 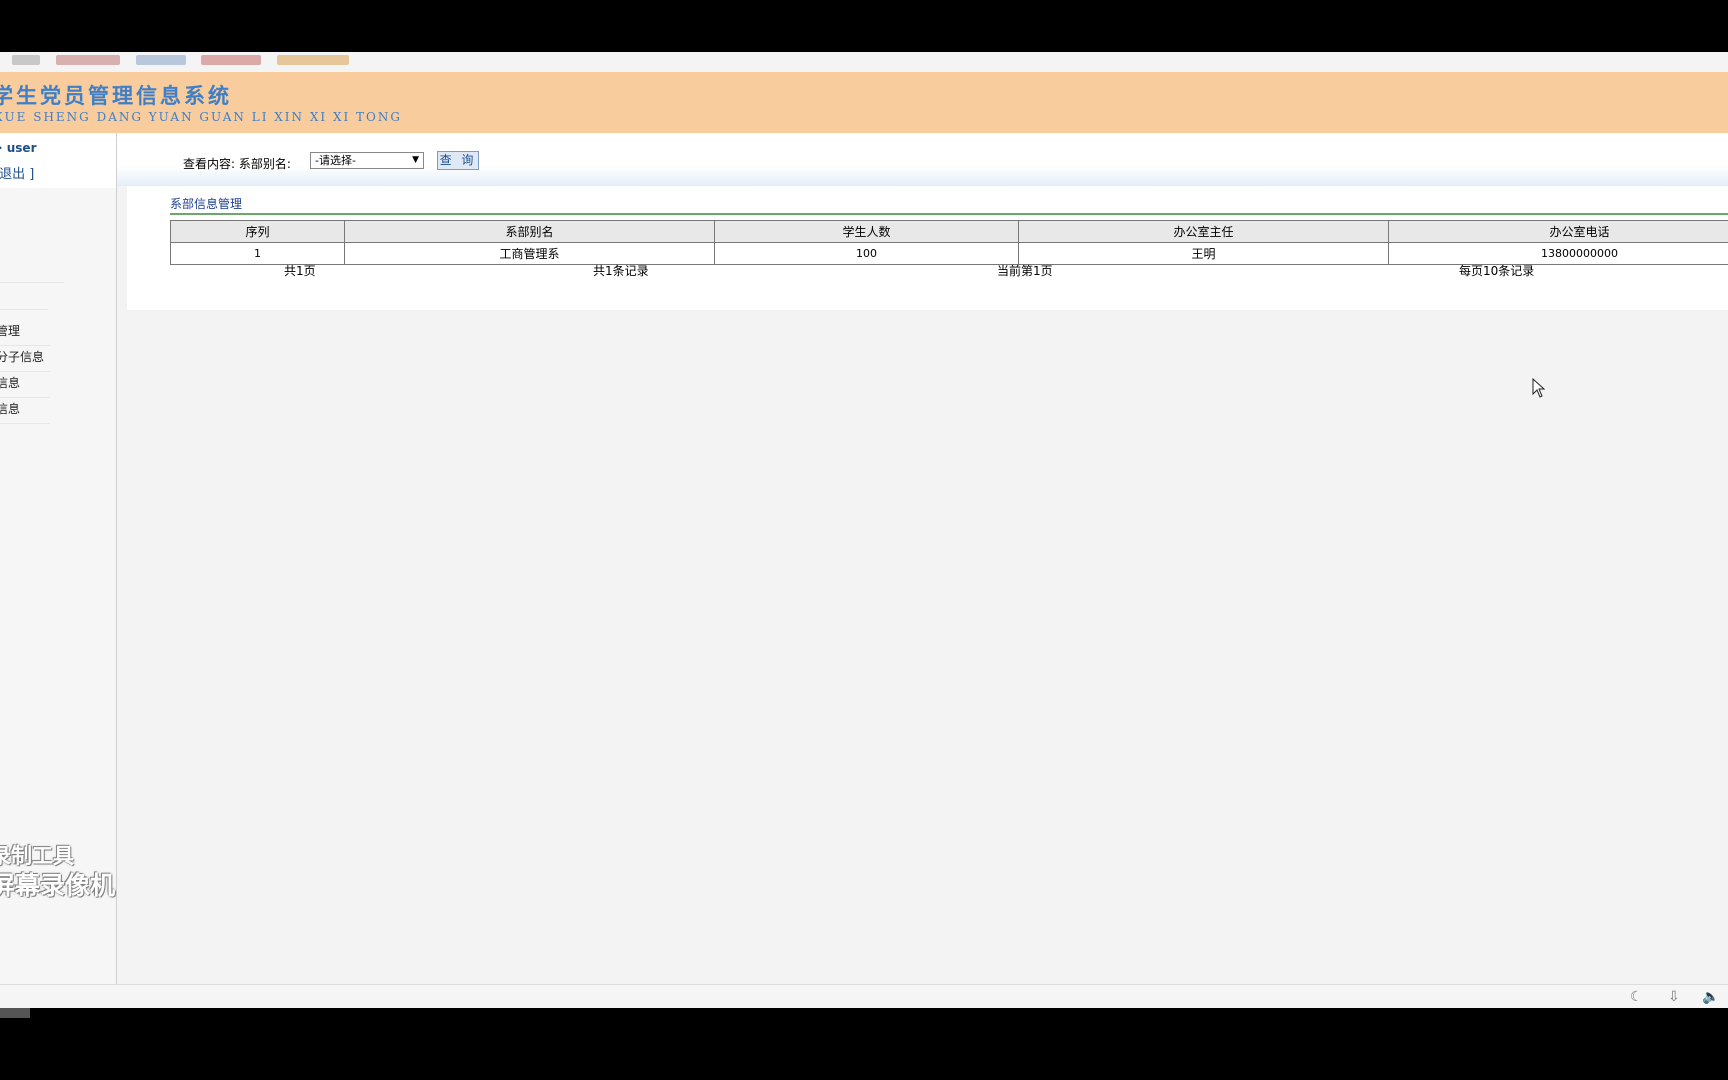 I want to click on section-title: 系部信息管理, so click(x=206, y=204).